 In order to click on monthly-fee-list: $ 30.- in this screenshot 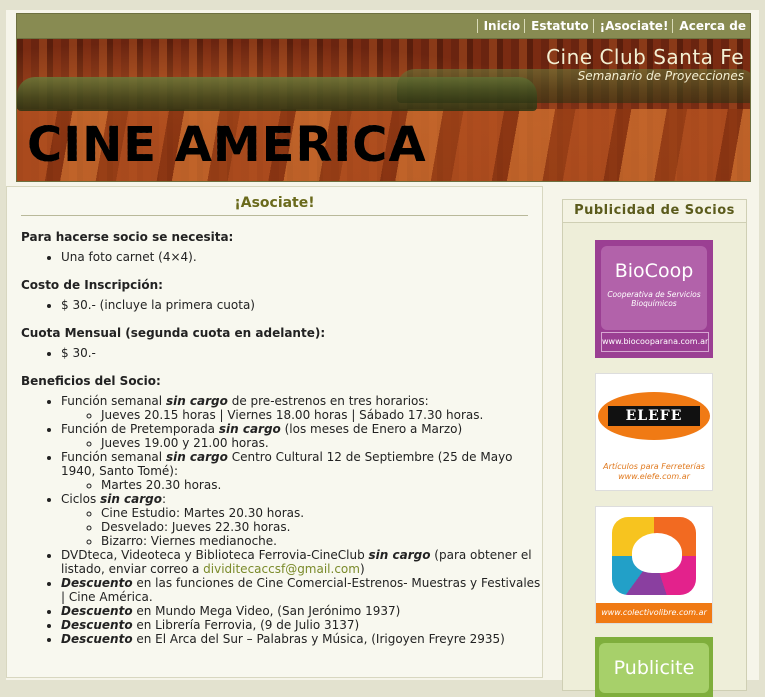, I will do `click(274, 353)`.